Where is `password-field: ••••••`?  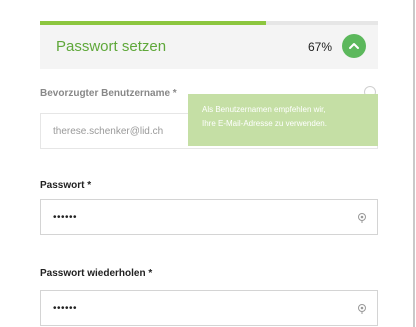
password-field: •••••• is located at coordinates (209, 217).